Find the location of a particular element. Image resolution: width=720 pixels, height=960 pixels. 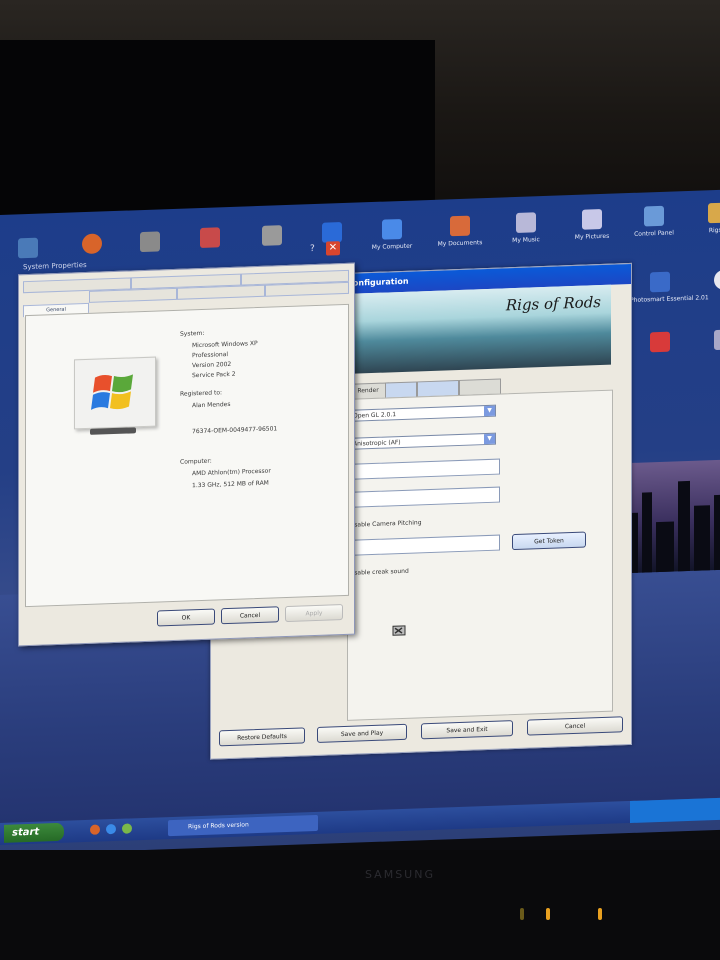

product-id: 76374-OEM-0049477-96501 is located at coordinates (235, 430).